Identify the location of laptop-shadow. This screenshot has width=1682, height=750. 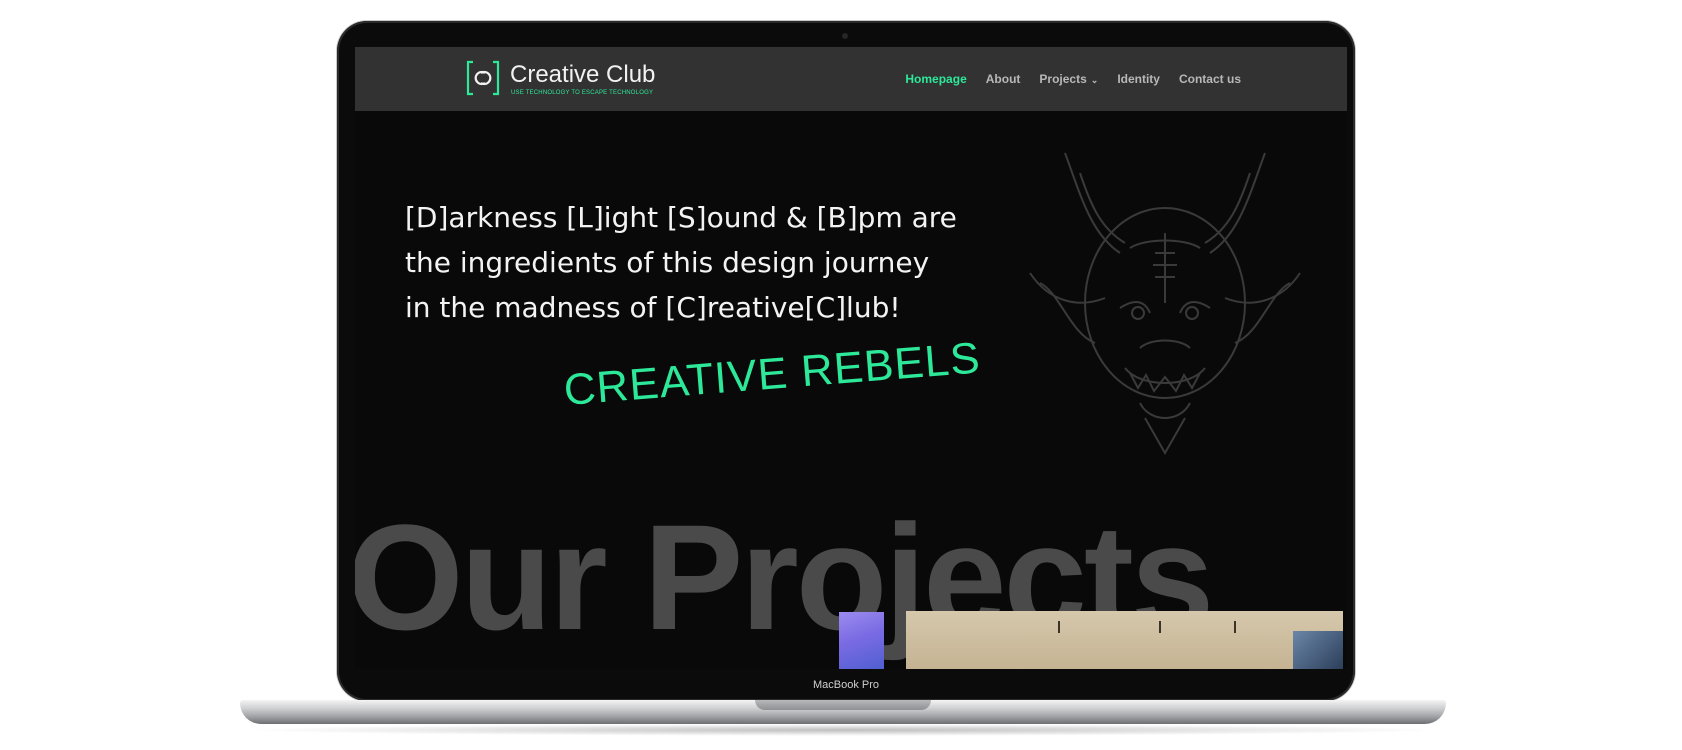
(843, 730).